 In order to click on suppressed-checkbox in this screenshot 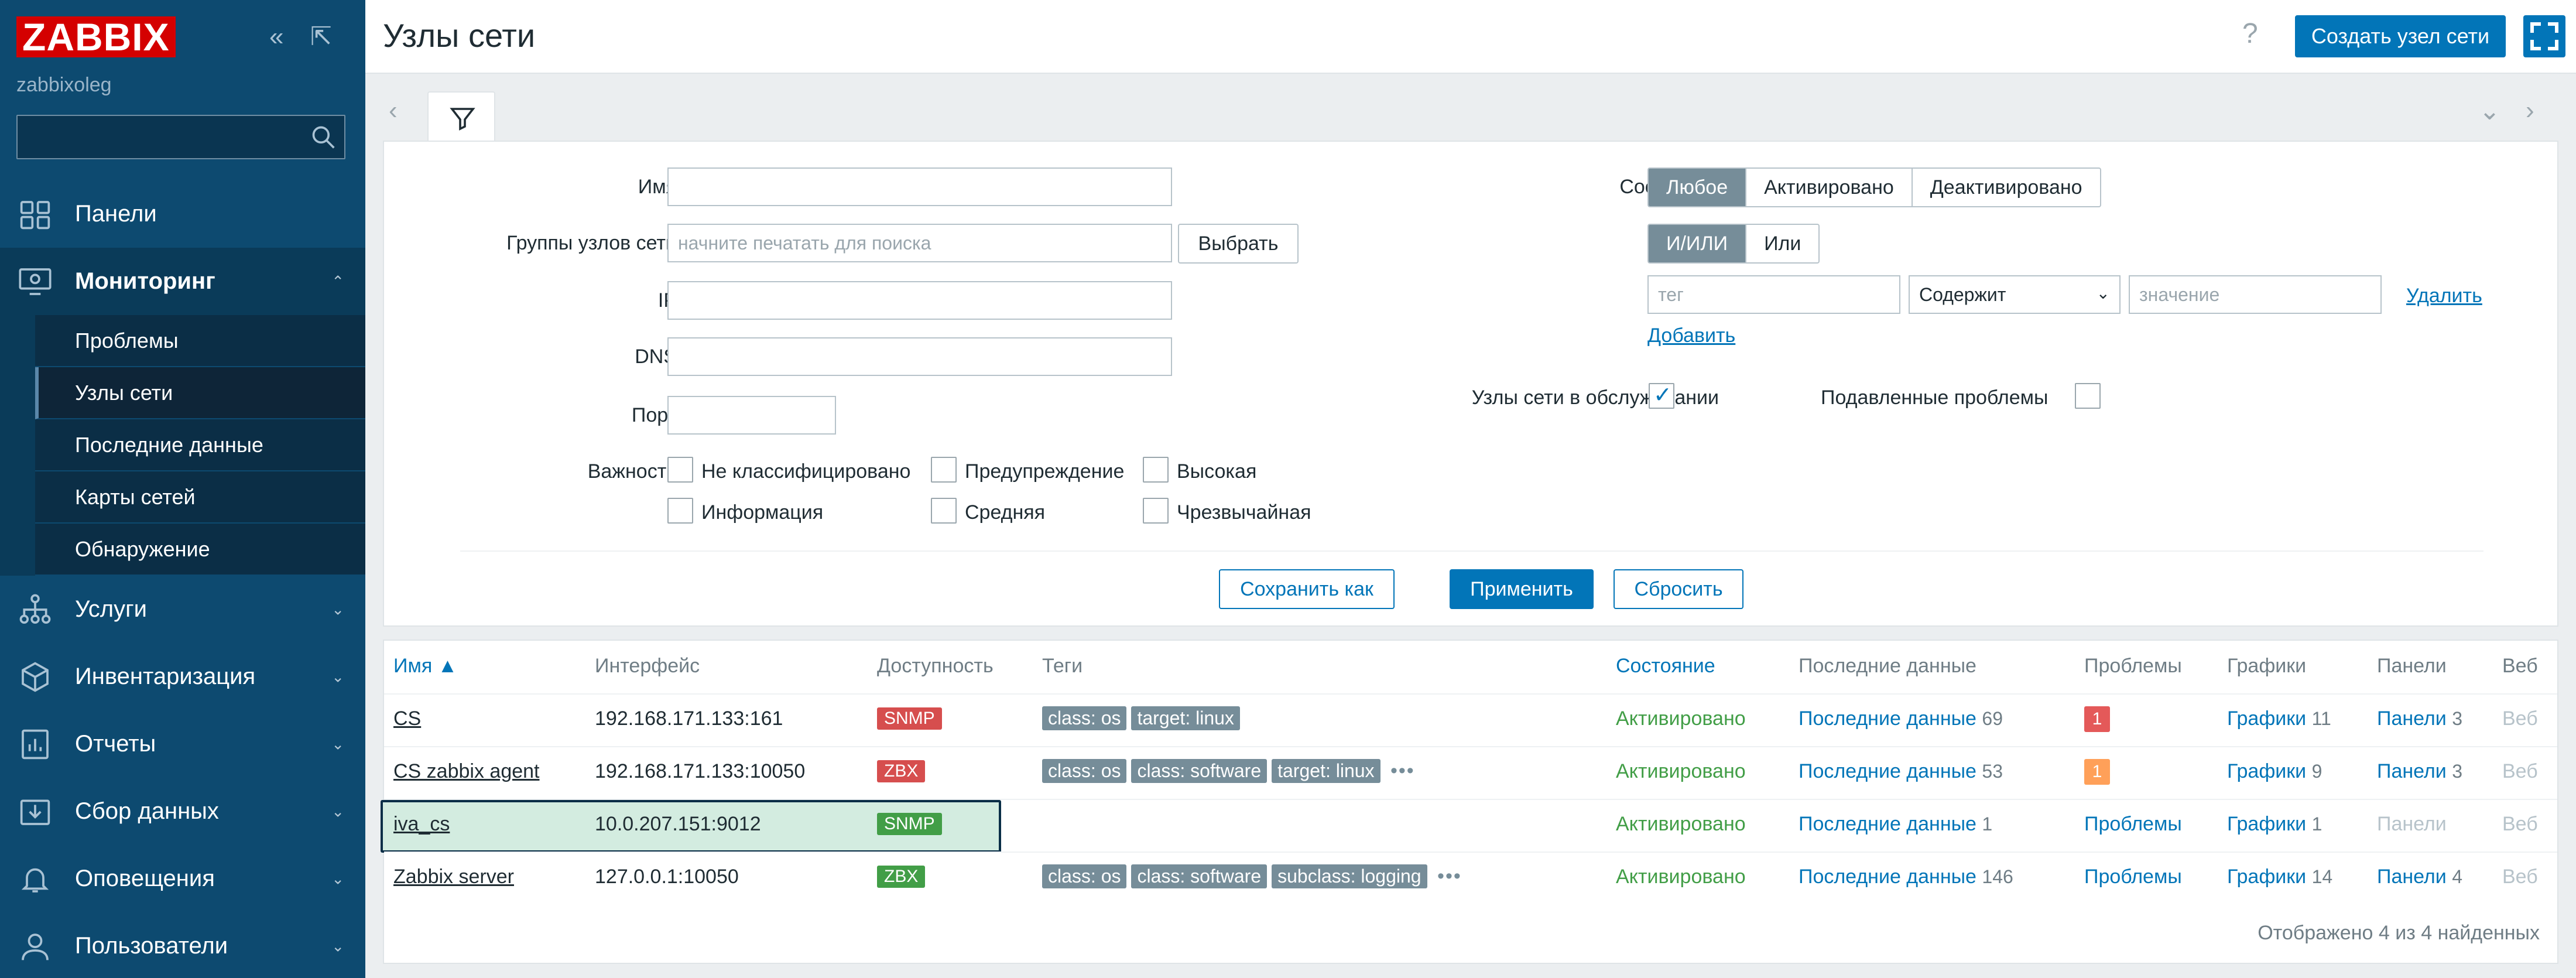, I will do `click(2088, 396)`.